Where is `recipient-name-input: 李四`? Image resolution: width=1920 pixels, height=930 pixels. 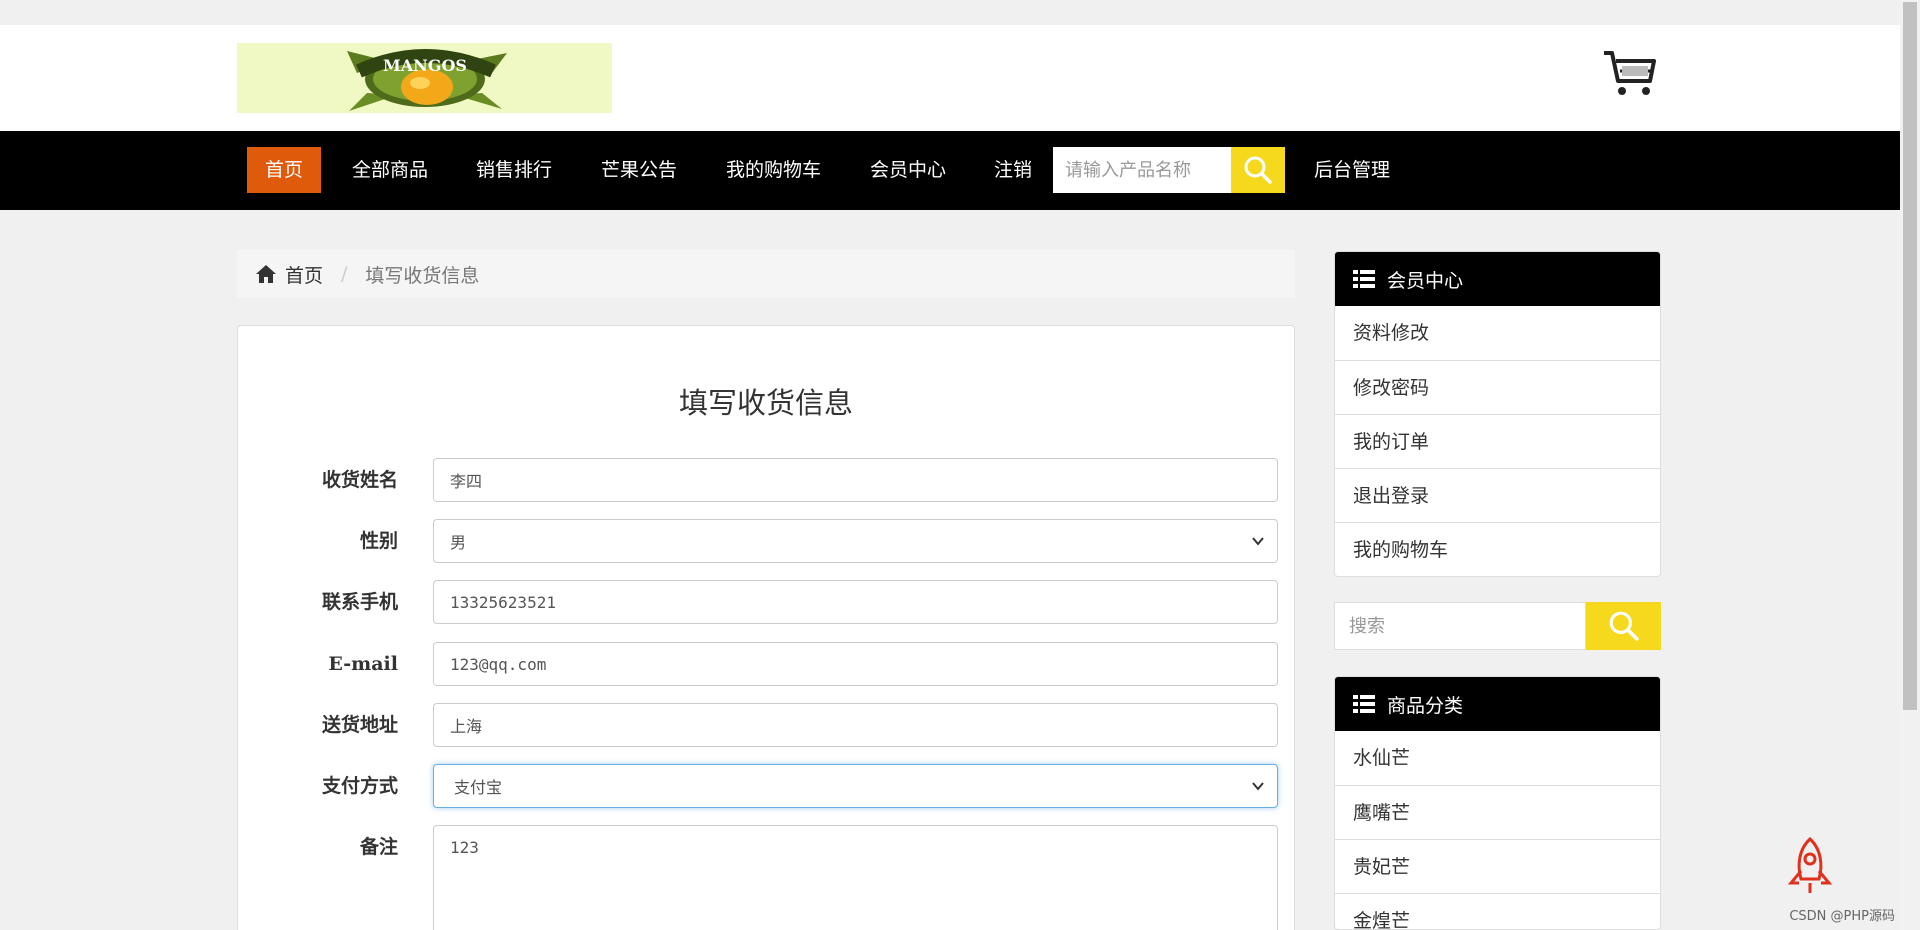 recipient-name-input: 李四 is located at coordinates (855, 480).